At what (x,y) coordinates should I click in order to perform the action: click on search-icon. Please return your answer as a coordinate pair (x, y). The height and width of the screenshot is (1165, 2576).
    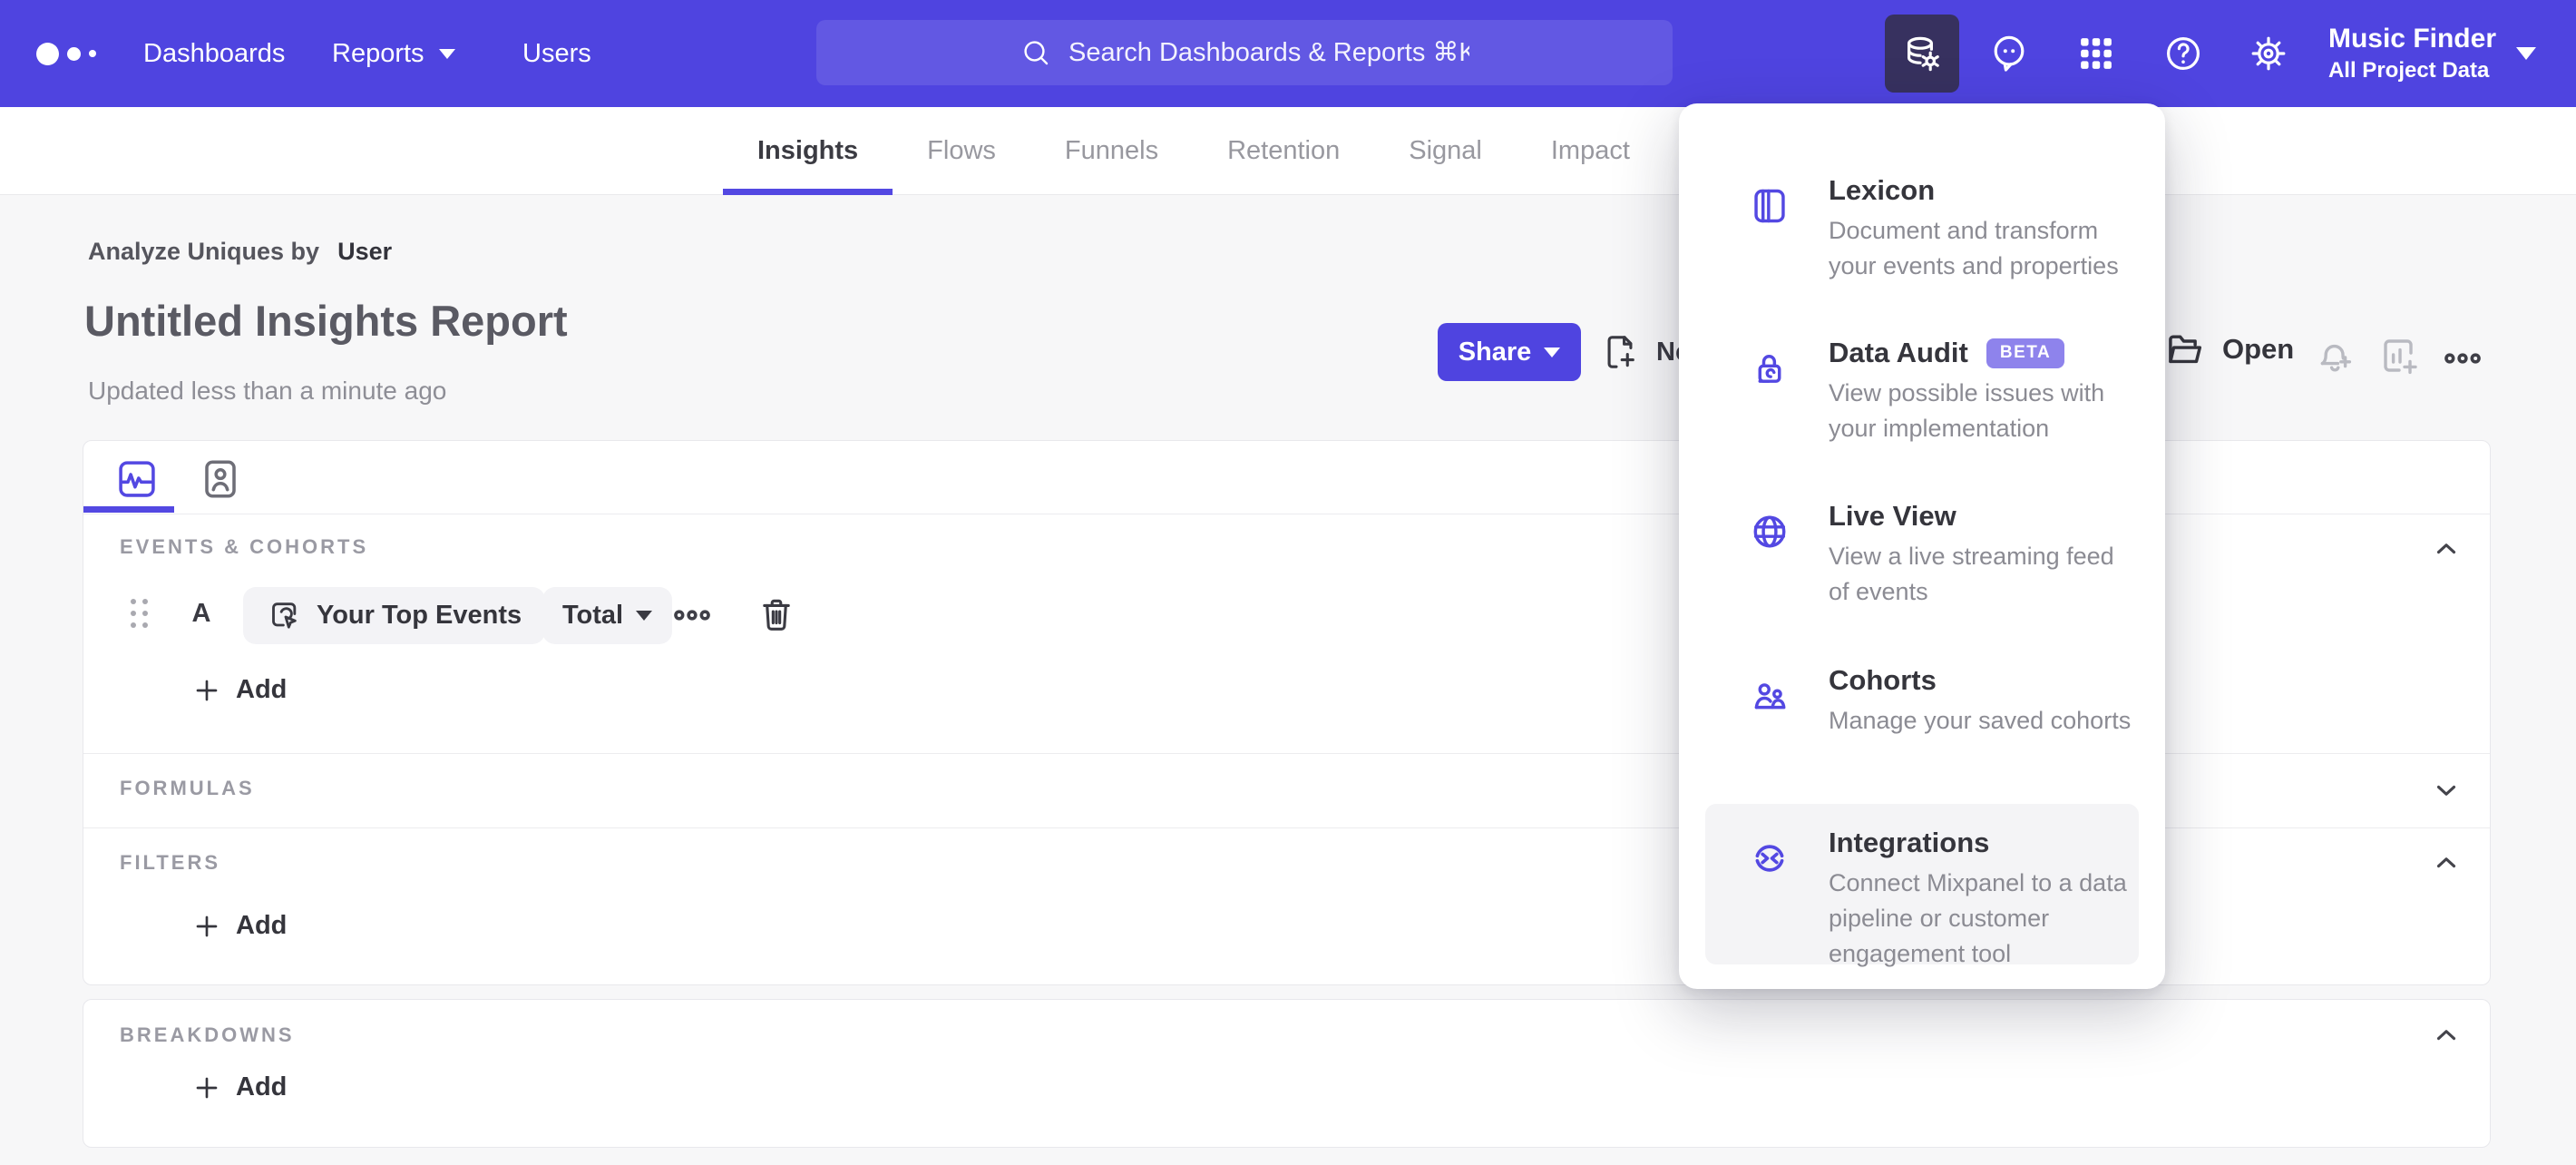
    Looking at the image, I should click on (1036, 53).